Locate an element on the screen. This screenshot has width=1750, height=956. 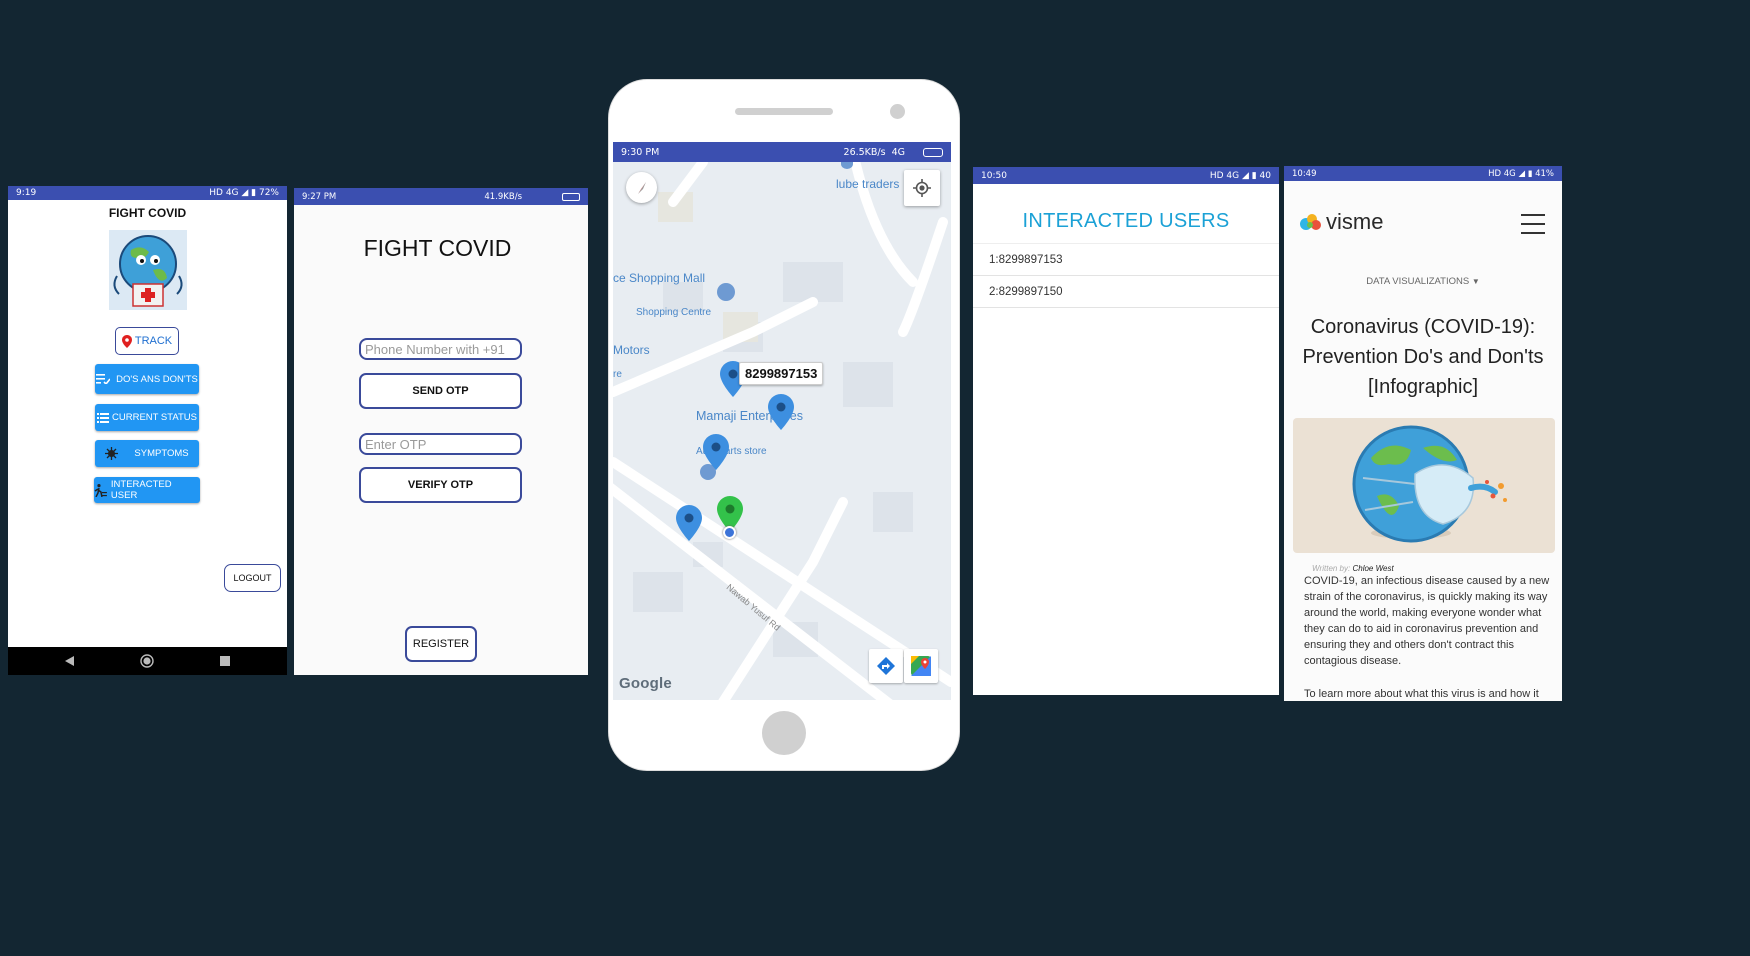
status-time: 9:19 is located at coordinates (26, 193).